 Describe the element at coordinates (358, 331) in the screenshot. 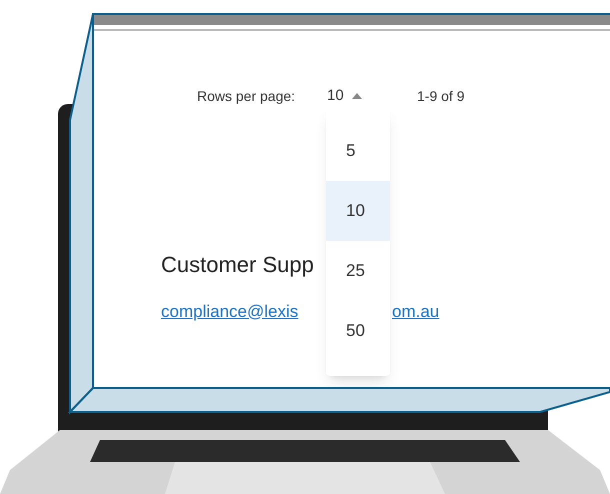

I see `menu-option: 50` at that location.